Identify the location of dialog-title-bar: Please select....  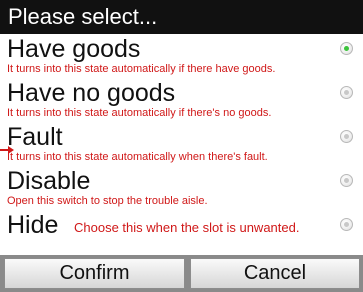
(181, 17).